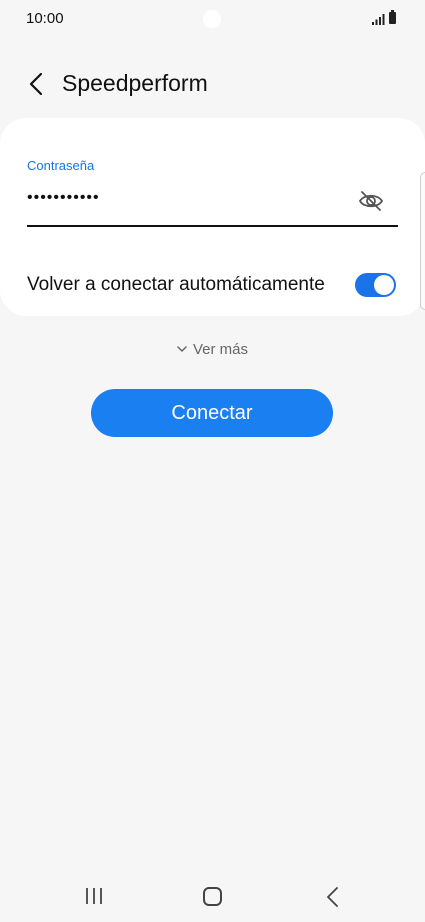 Image resolution: width=425 pixels, height=922 pixels. Describe the element at coordinates (212, 84) in the screenshot. I see `app-header: Speedperform` at that location.